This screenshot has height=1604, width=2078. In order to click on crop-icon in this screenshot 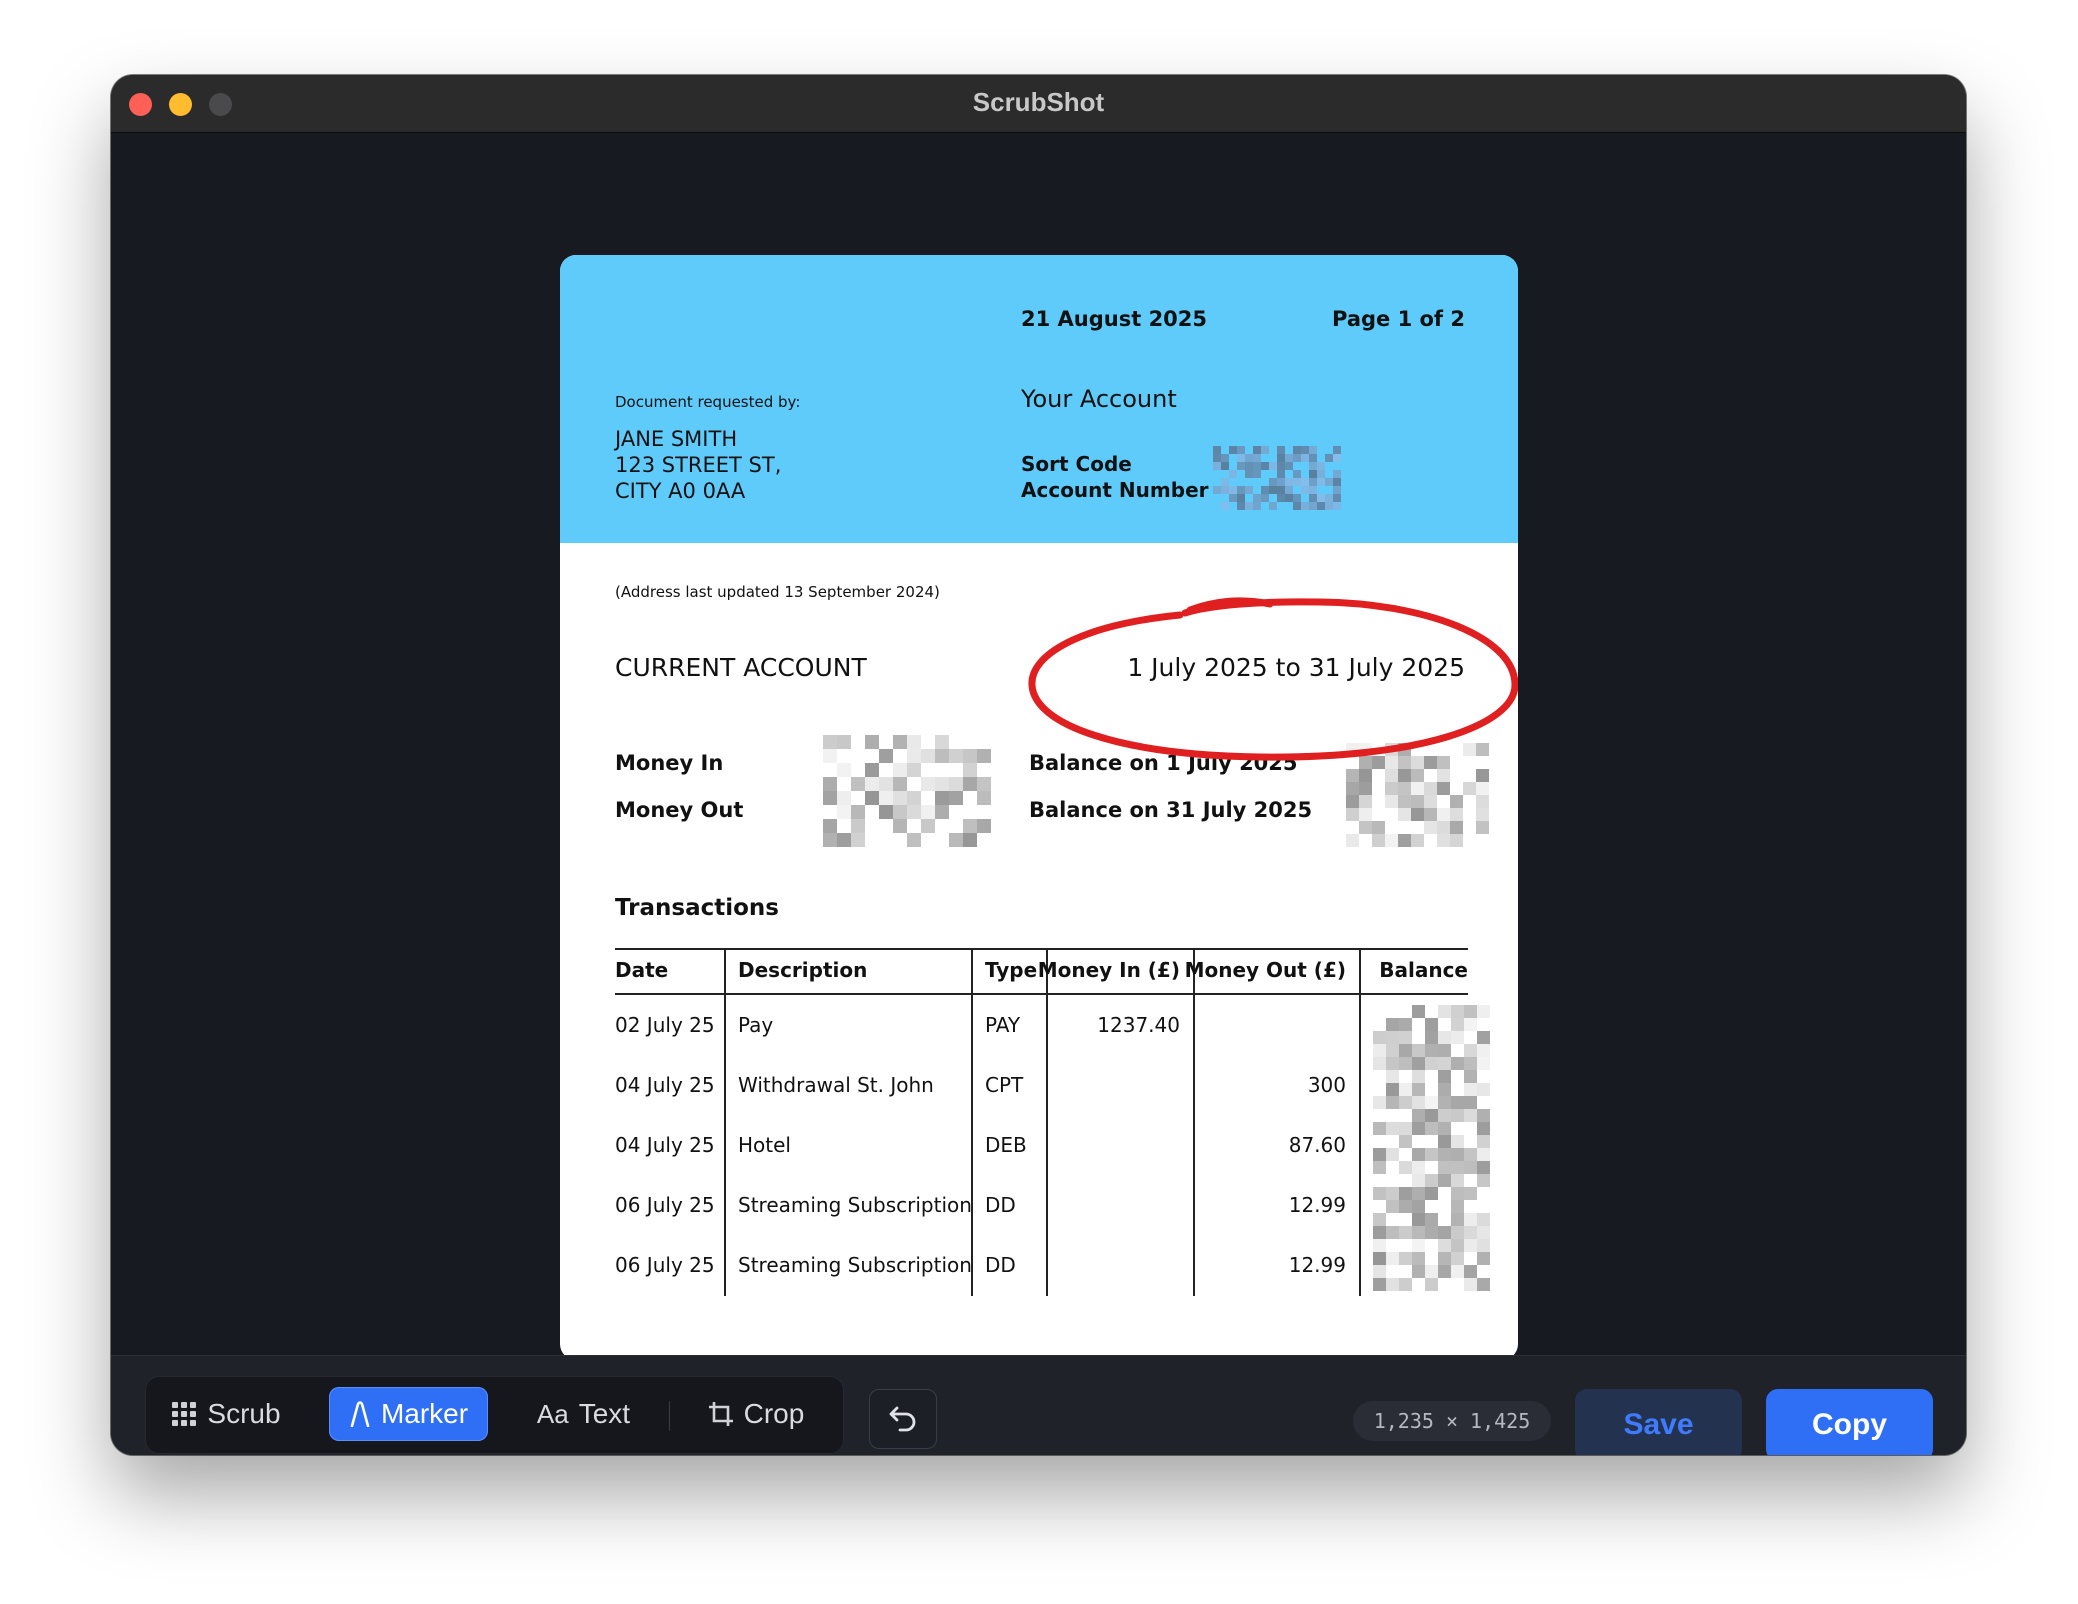, I will do `click(720, 1414)`.